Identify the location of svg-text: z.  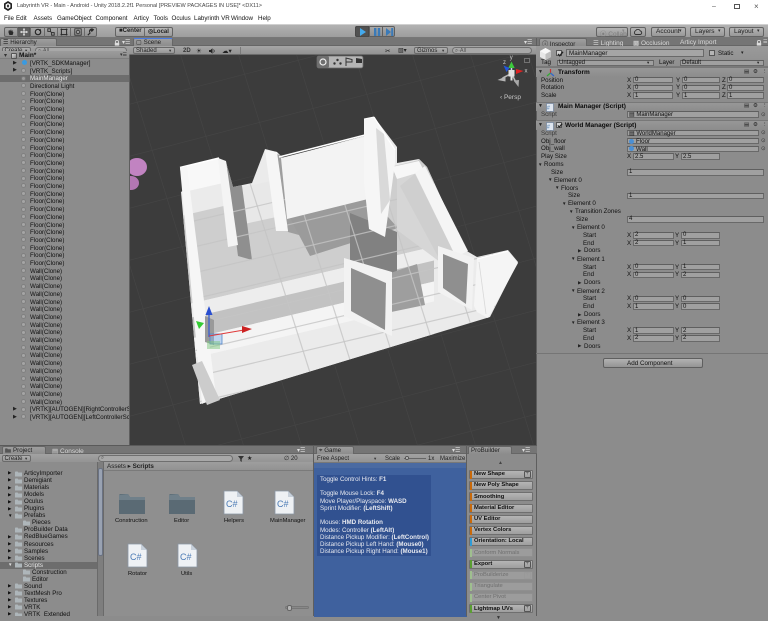
(504, 63).